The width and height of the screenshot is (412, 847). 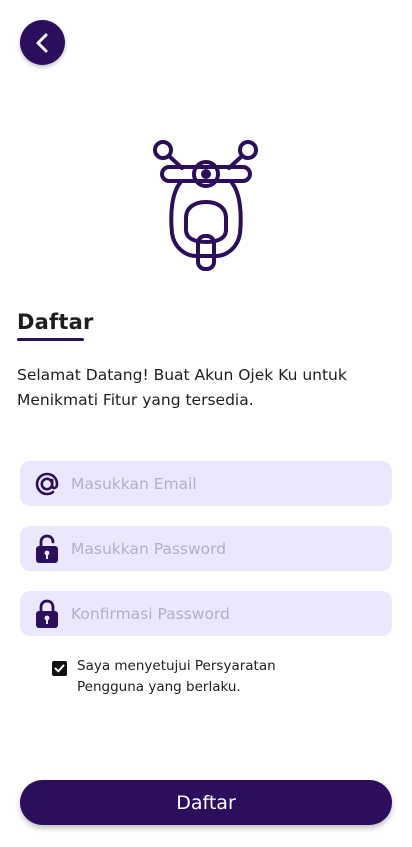 I want to click on password-field, so click(x=206, y=548).